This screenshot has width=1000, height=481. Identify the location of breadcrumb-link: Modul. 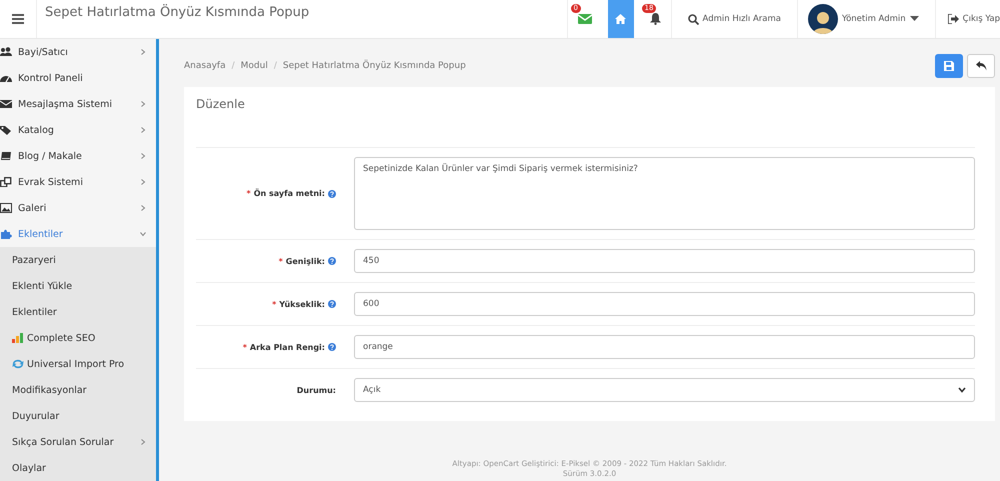
(254, 66).